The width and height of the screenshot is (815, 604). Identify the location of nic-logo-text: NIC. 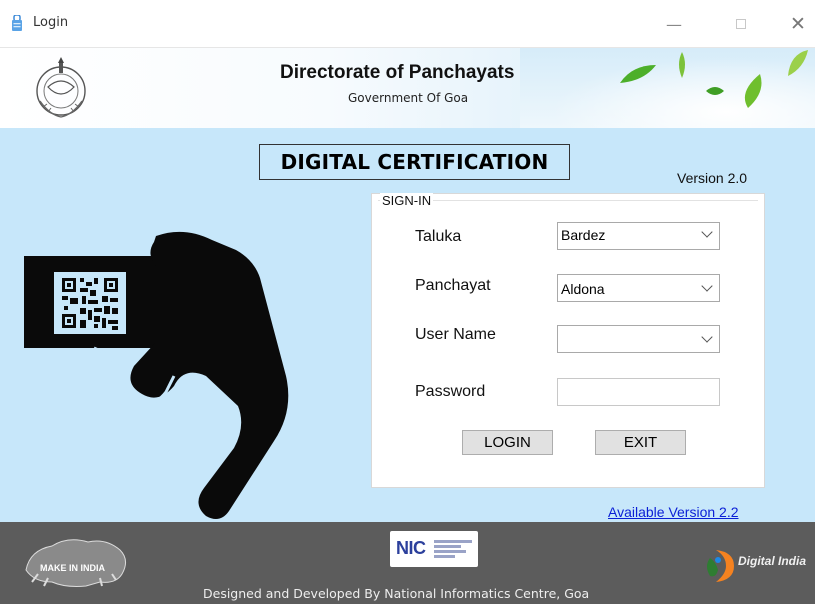
(411, 548).